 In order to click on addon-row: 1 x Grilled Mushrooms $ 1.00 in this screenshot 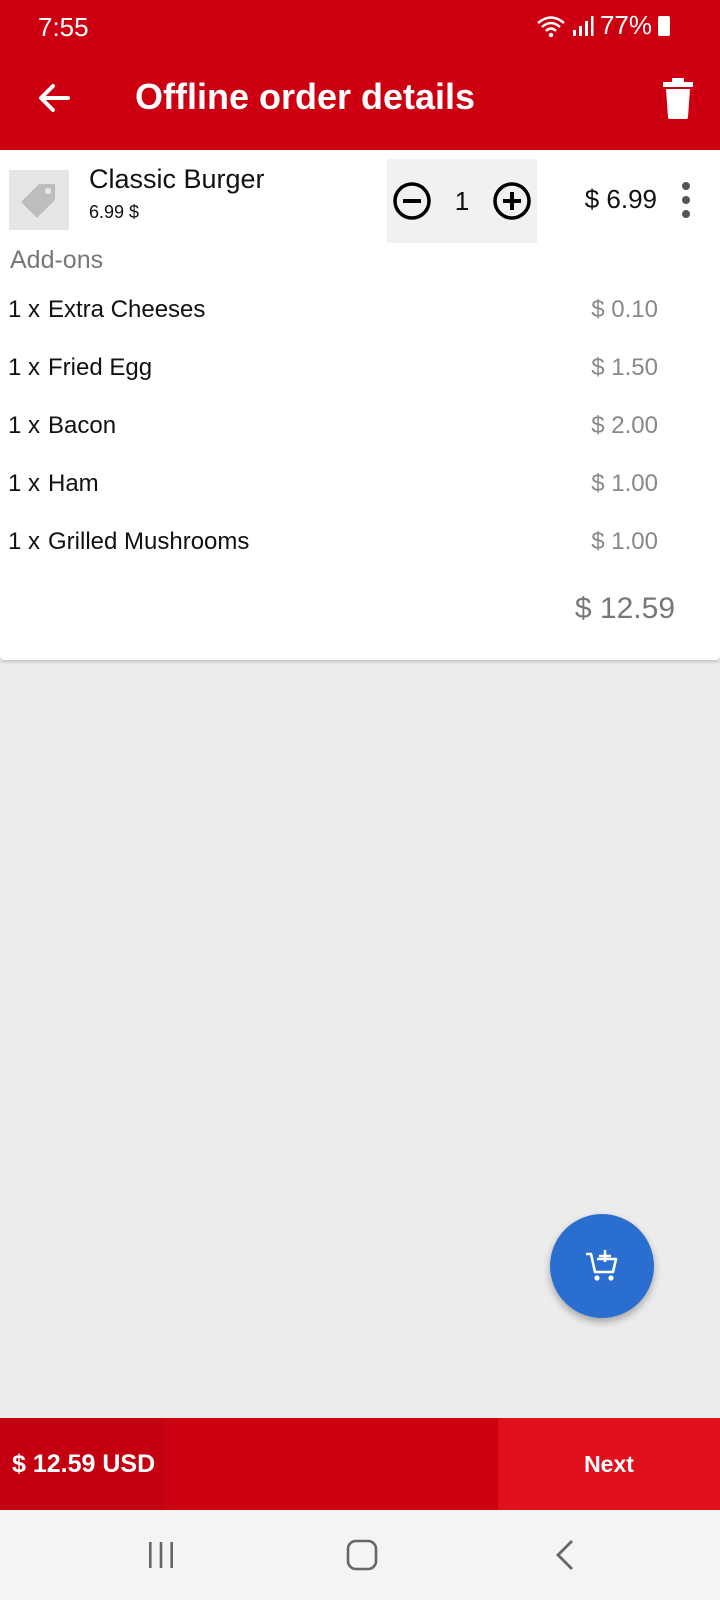, I will do `click(333, 542)`.